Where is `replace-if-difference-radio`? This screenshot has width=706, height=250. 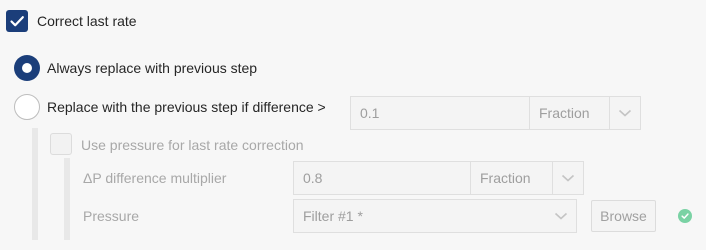 replace-if-difference-radio is located at coordinates (27, 107).